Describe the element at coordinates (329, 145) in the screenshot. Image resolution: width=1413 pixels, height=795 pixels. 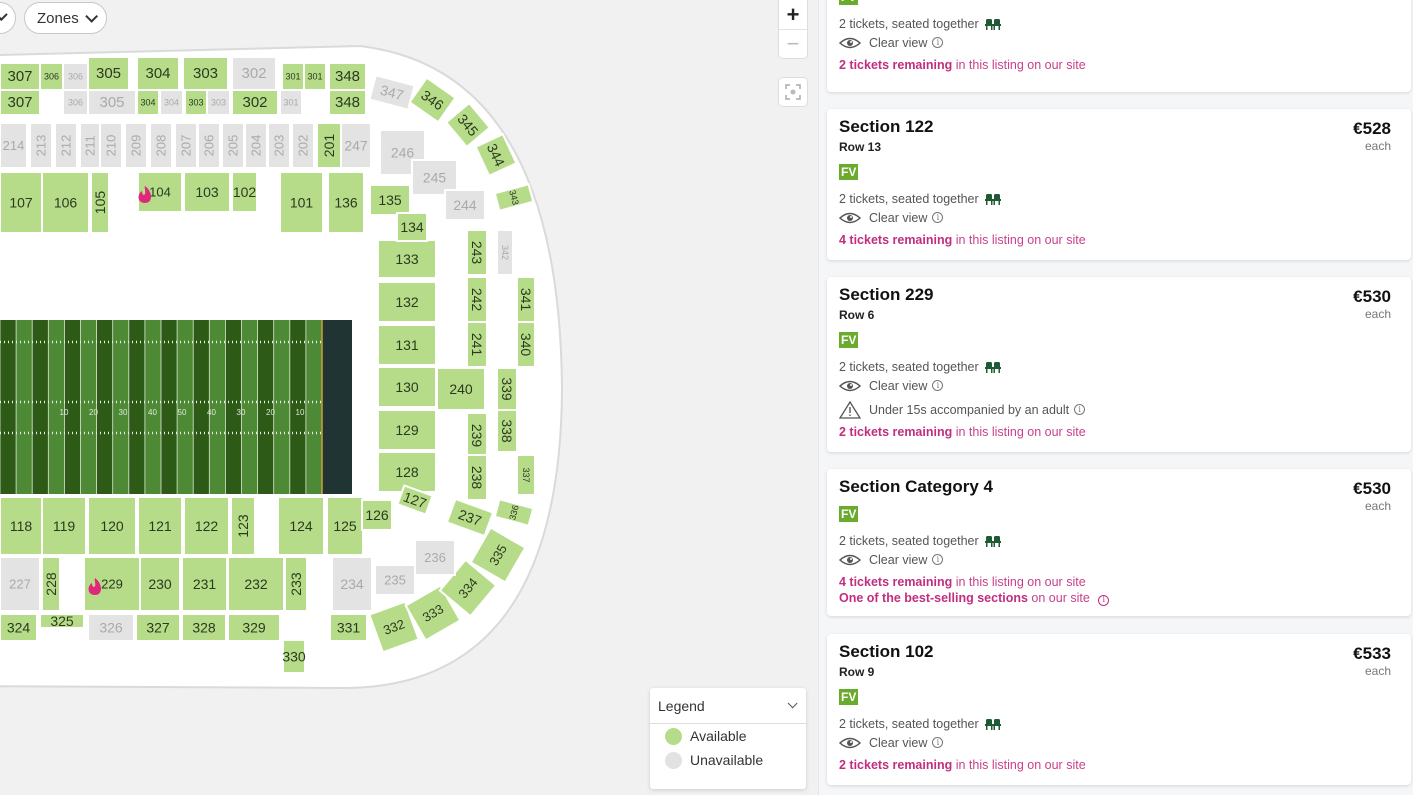
I see `section-201: 201` at that location.